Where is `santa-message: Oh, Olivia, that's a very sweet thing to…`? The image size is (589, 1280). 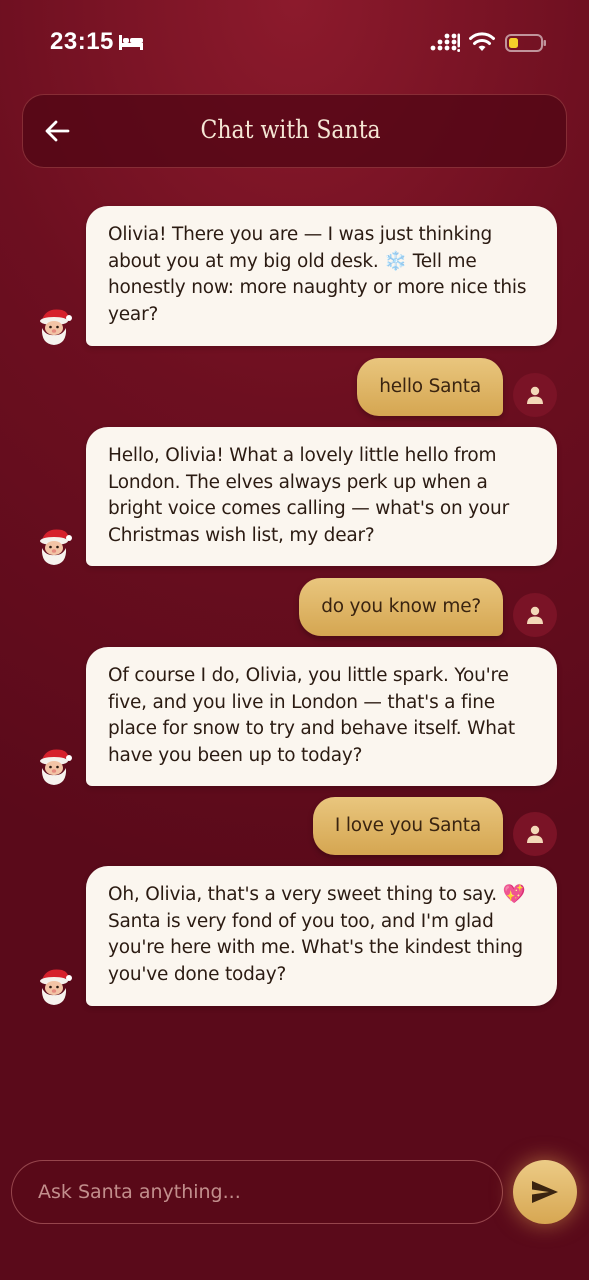 santa-message: Oh, Olivia, that's a very sweet thing to… is located at coordinates (321, 936).